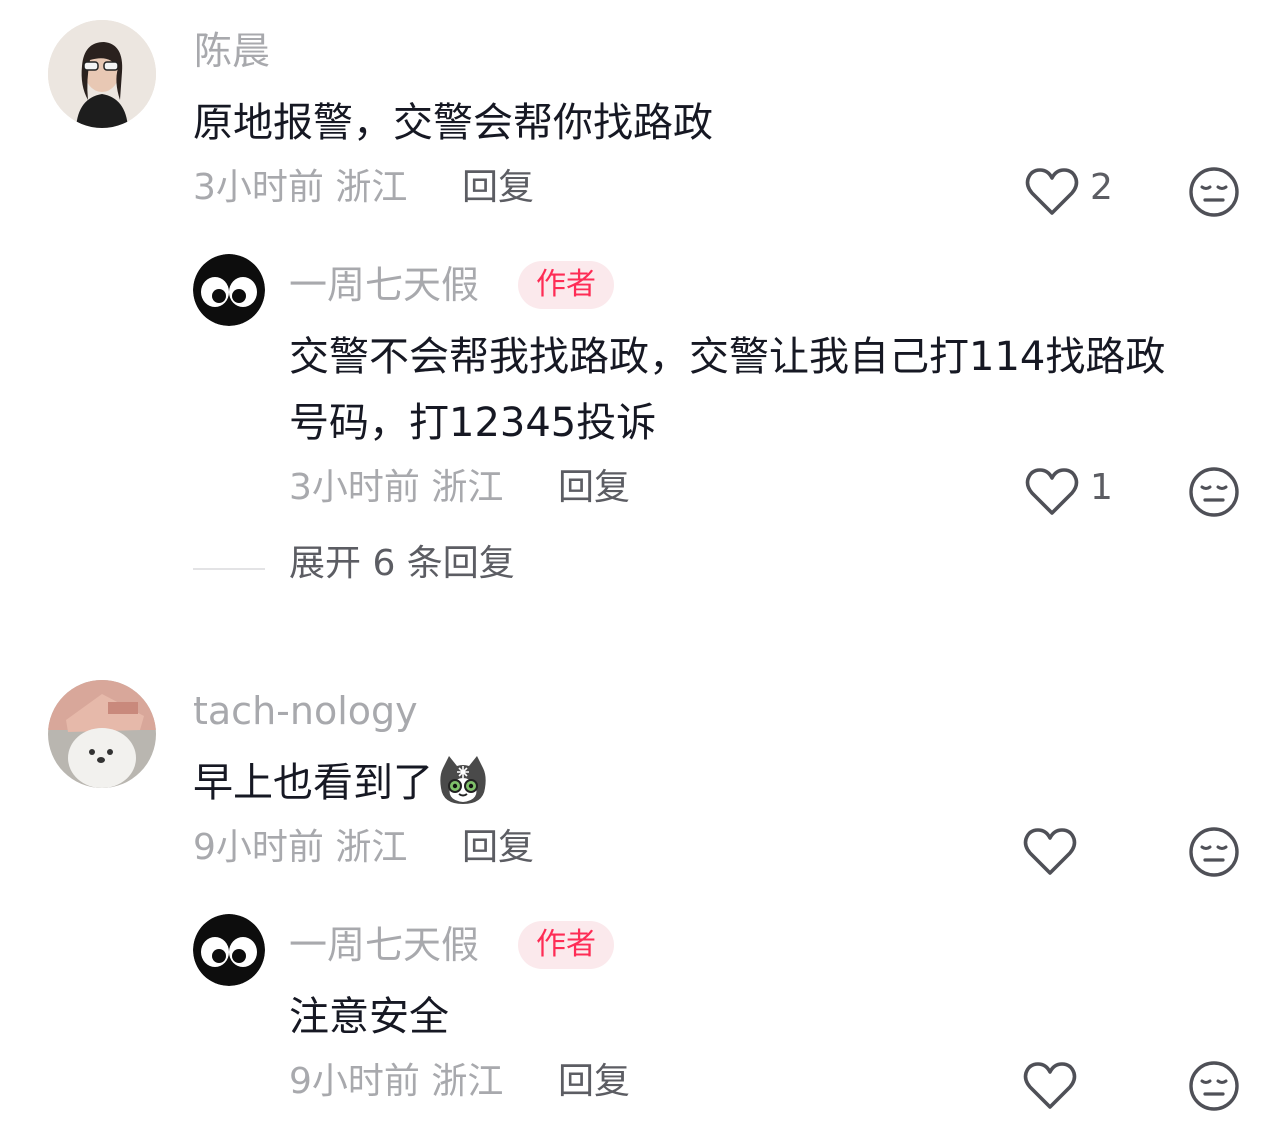 This screenshot has height=1138, width=1282. What do you see at coordinates (473, 423) in the screenshot?
I see `reply-text-line: 号码，打12345投诉` at bounding box center [473, 423].